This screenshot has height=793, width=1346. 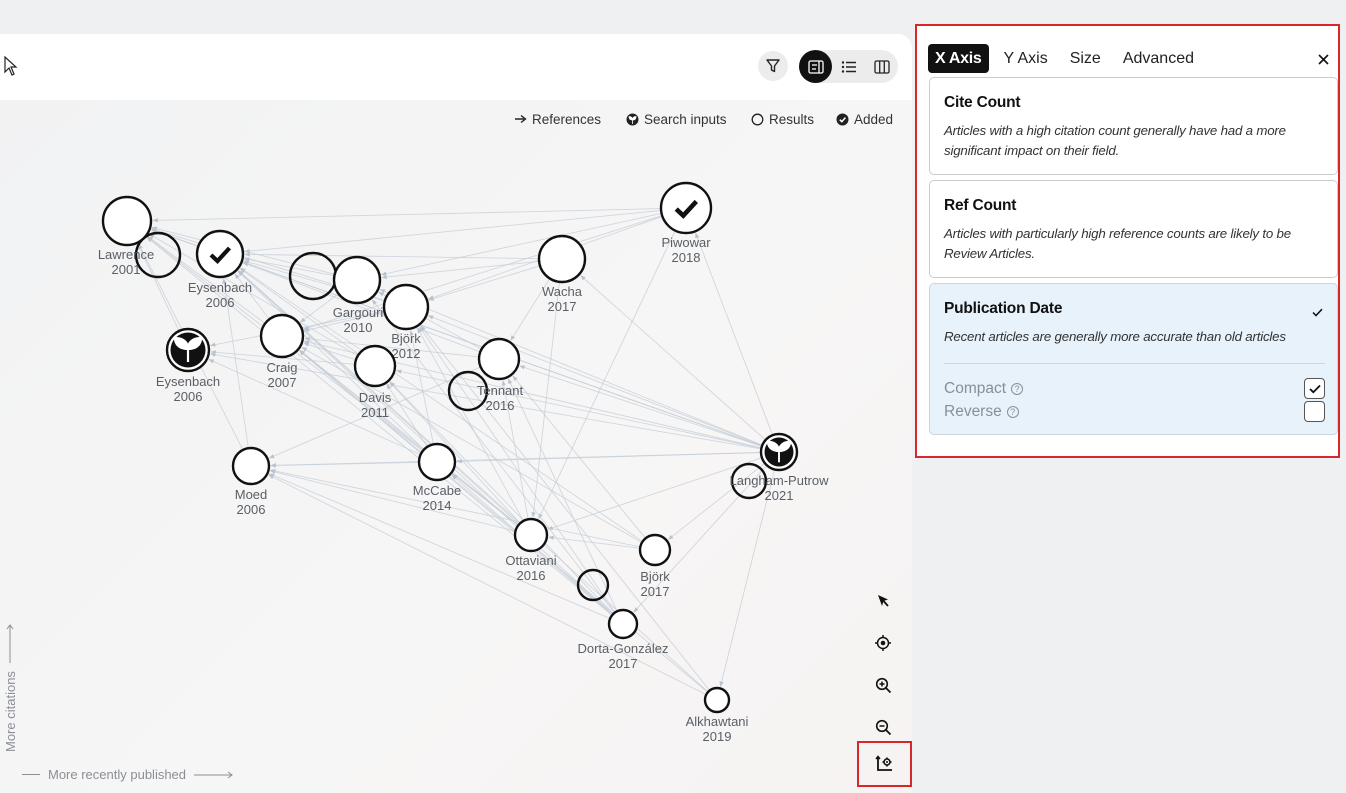 What do you see at coordinates (117, 774) in the screenshot?
I see `x-axis-hint-label: More recently published` at bounding box center [117, 774].